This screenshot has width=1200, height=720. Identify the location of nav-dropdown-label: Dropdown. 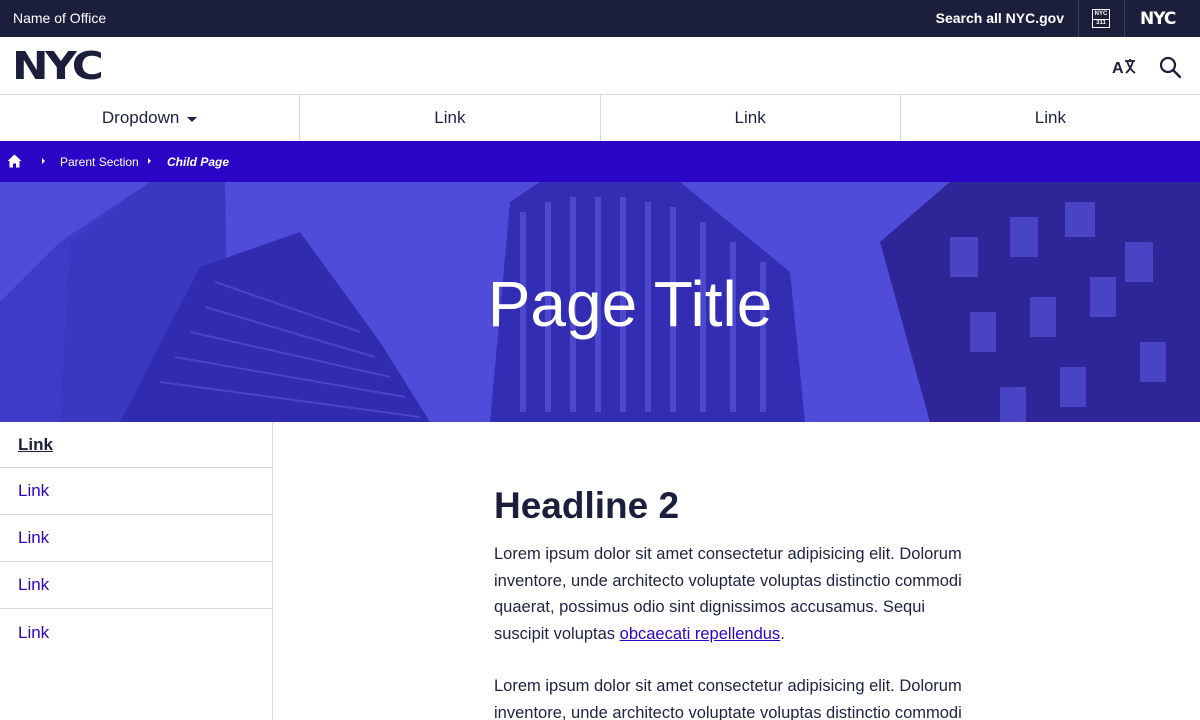
(140, 117).